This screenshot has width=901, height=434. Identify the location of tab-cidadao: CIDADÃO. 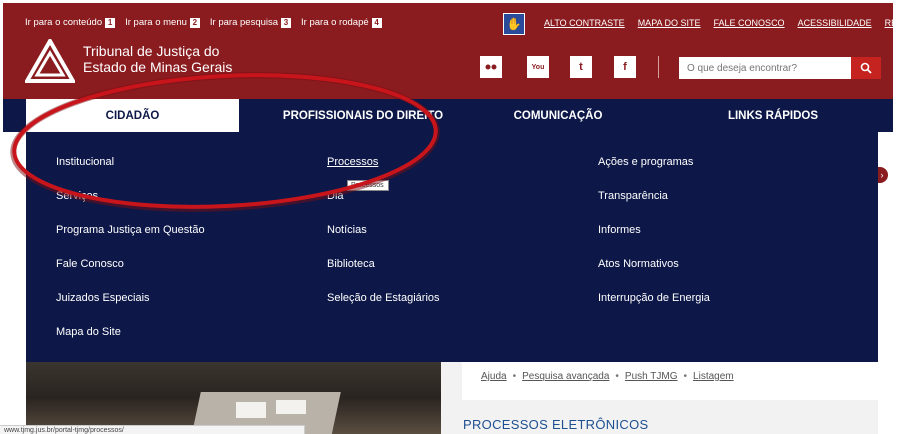
(132, 115).